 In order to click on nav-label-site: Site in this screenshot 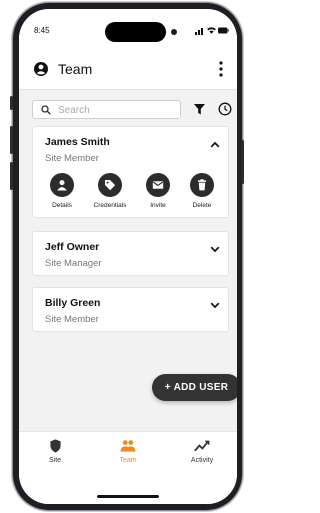, I will do `click(55, 460)`.